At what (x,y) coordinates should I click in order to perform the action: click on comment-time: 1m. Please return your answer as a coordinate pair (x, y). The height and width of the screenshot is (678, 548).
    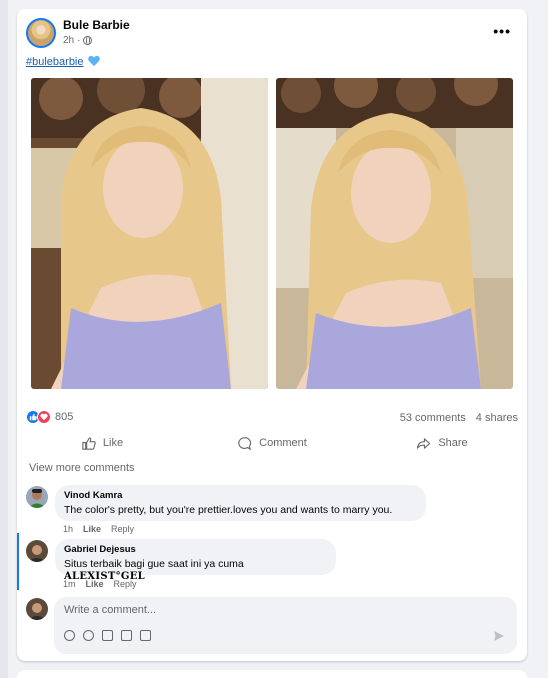
    Looking at the image, I should click on (69, 584).